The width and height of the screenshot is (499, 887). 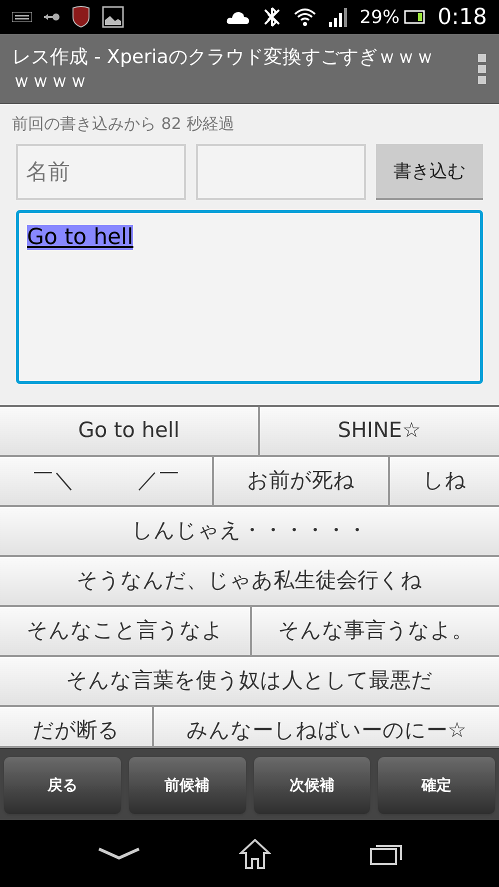 I want to click on candidate-button: しね, so click(x=444, y=481).